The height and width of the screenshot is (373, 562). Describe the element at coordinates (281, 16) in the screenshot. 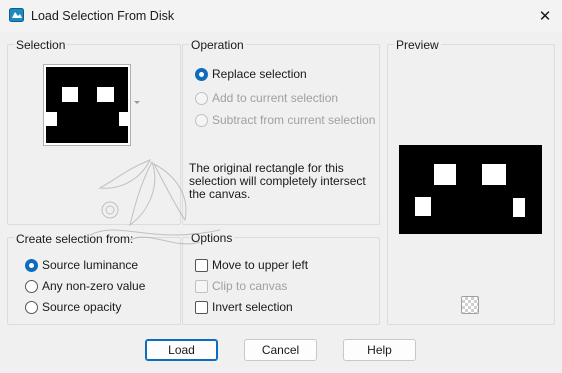

I see `title-bar: Load Selection From Disk ✕` at that location.